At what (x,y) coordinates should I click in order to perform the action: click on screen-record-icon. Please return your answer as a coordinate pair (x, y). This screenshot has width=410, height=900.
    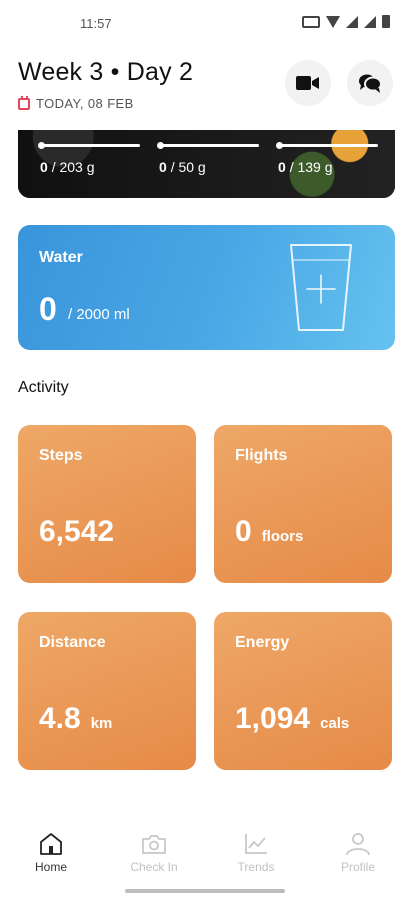
    Looking at the image, I should click on (311, 21).